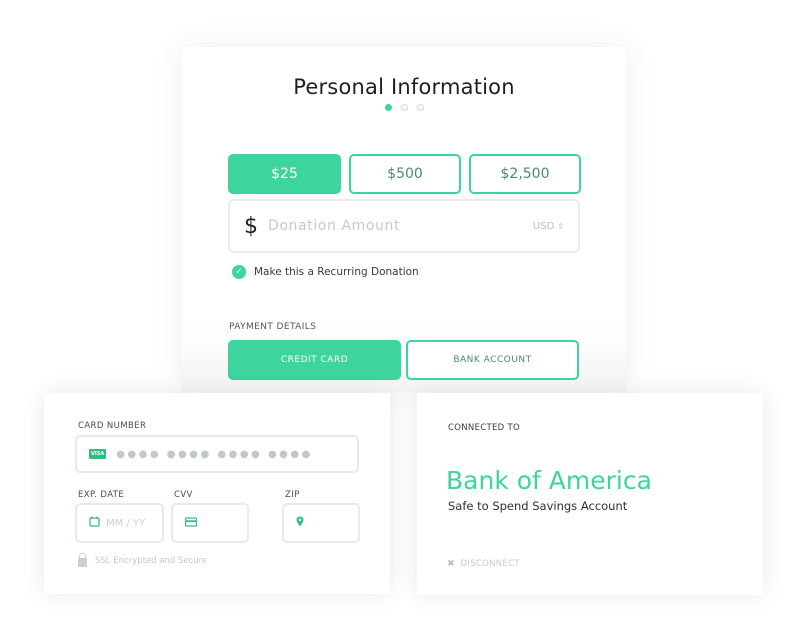 This screenshot has height=640, width=800. Describe the element at coordinates (560, 226) in the screenshot. I see `sort-caret-icon: ⇕` at that location.